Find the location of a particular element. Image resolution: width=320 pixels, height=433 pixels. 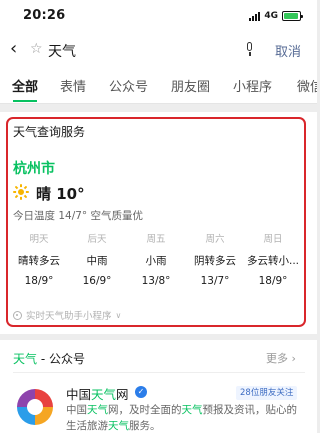

tab-stickers: 表情 is located at coordinates (73, 85).